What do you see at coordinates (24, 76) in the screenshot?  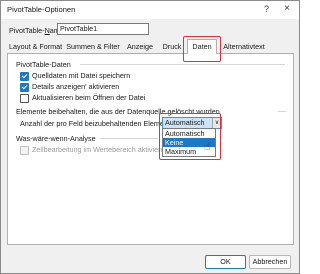 I see `checkbox-save-source-data` at bounding box center [24, 76].